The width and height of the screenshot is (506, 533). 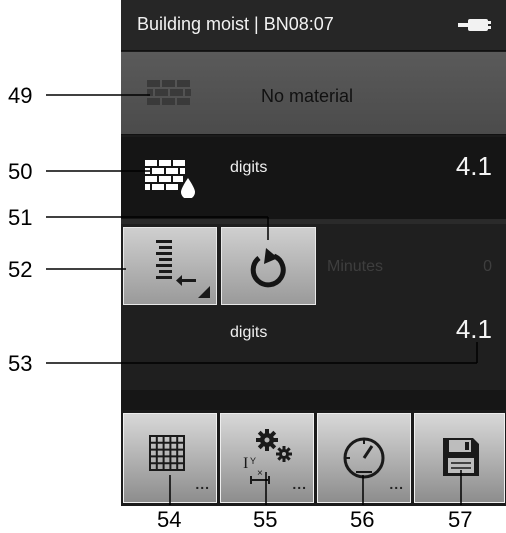 I want to click on callout-54: 54, so click(x=169, y=519).